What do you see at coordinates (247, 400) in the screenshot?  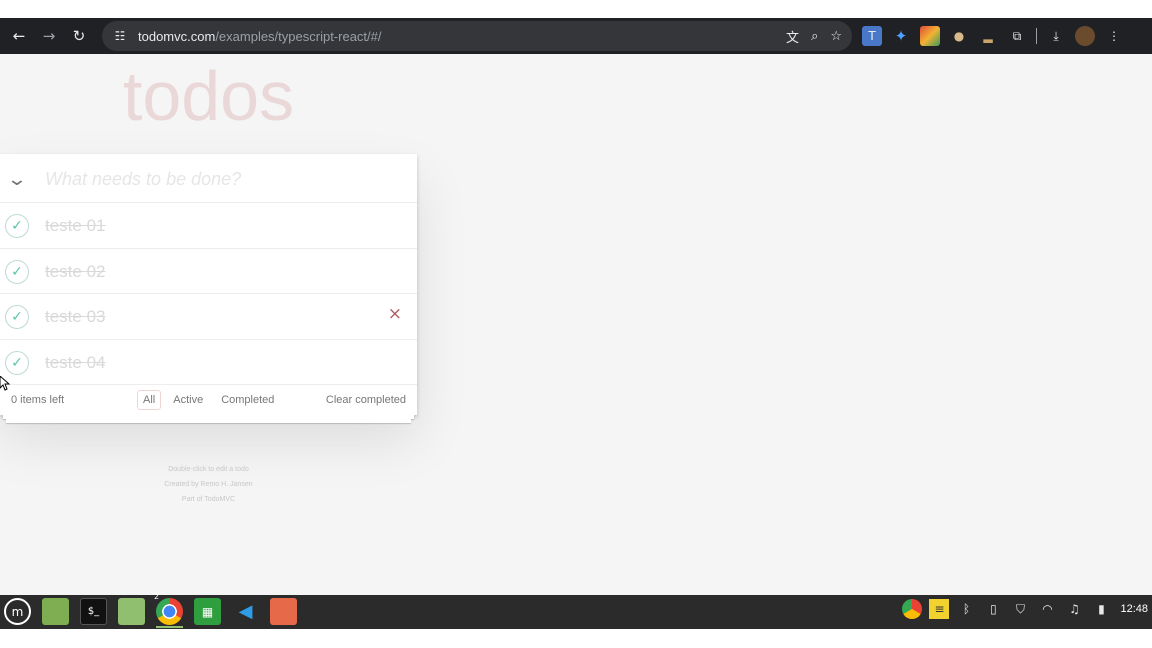 I see `filter-completed: Completed` at bounding box center [247, 400].